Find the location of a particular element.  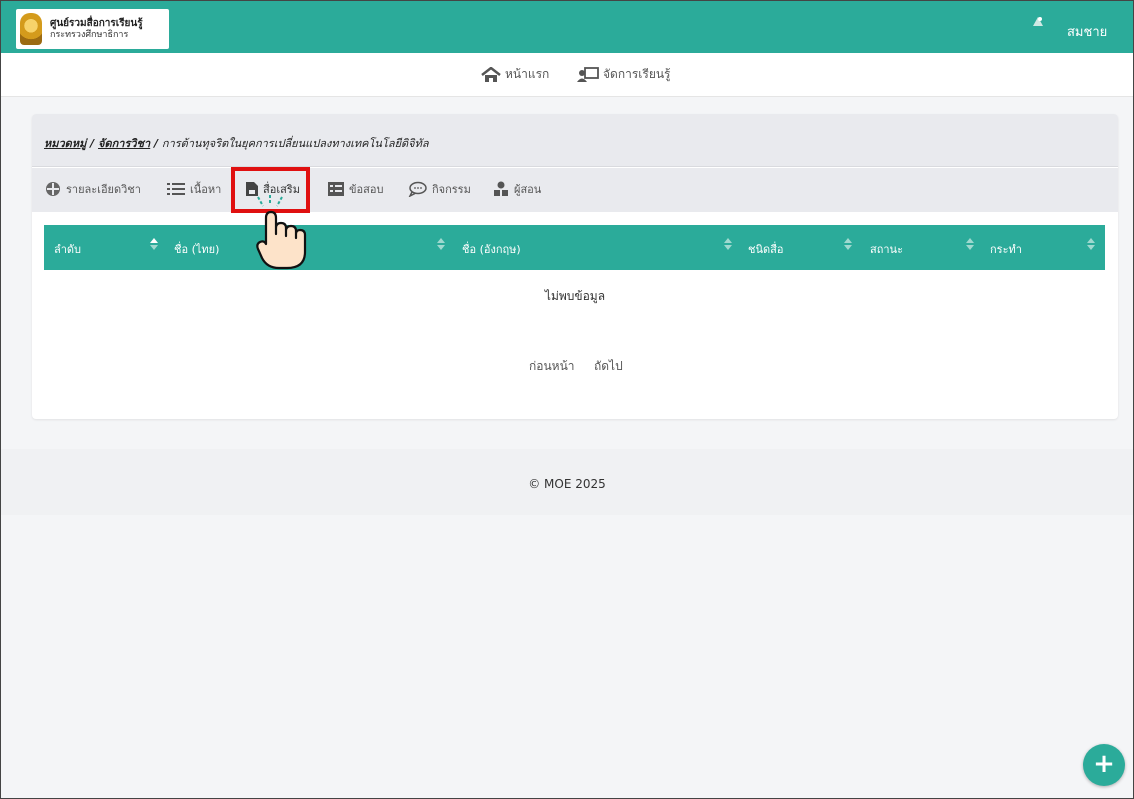

nav-home-label: หน้าแรก is located at coordinates (527, 74).